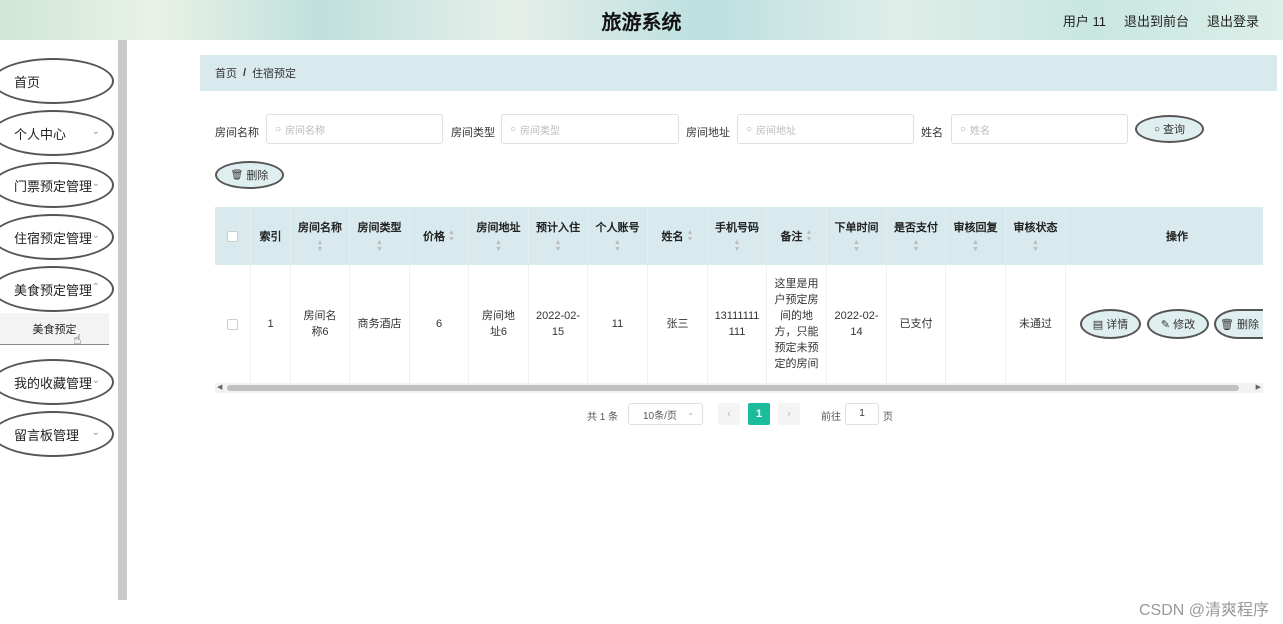 The height and width of the screenshot is (624, 1283). Describe the element at coordinates (1036, 236) in the screenshot. I see `col-status: 审核状态 ▲ ▼` at that location.